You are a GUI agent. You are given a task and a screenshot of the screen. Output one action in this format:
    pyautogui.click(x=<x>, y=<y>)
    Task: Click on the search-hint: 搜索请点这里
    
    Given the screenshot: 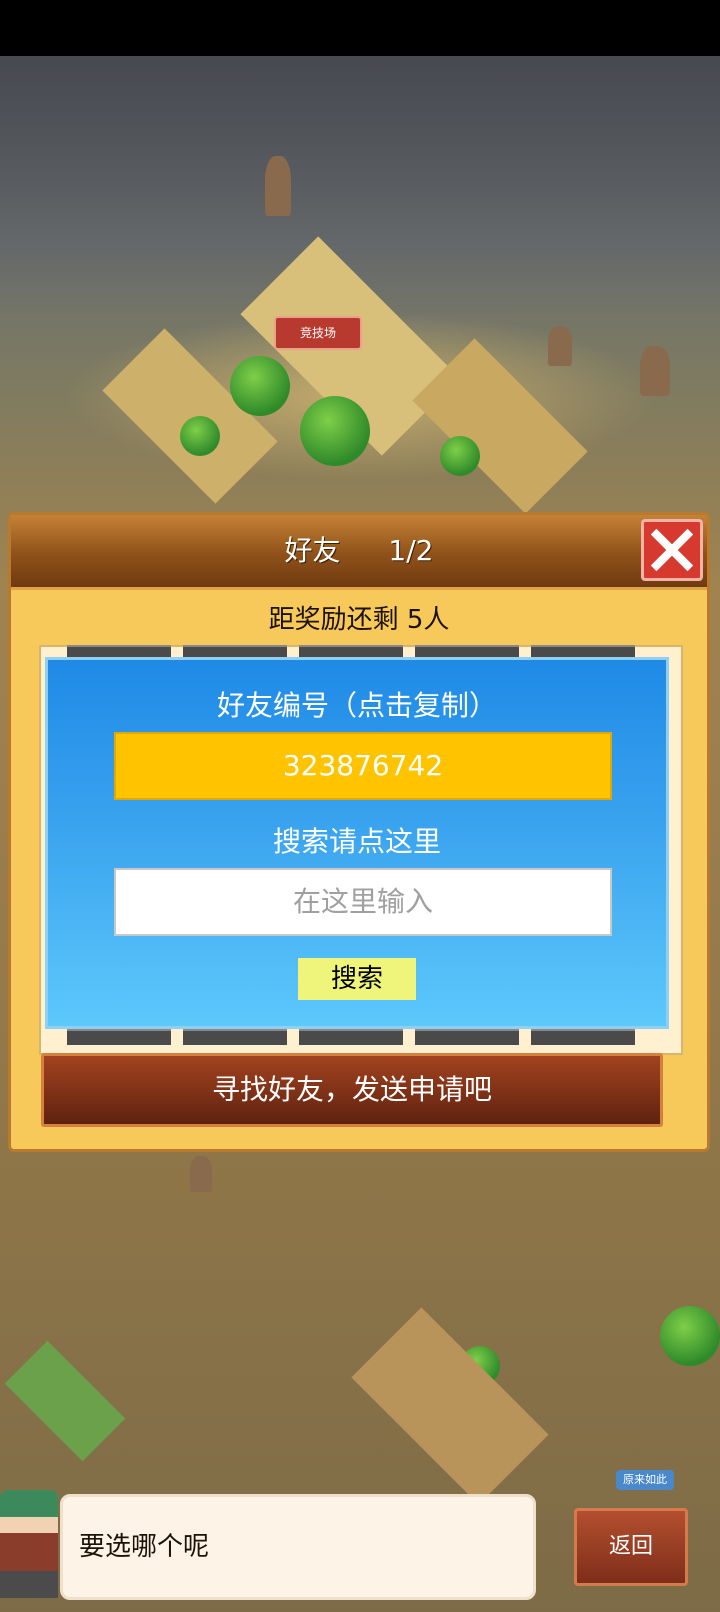 What is the action you would take?
    pyautogui.click(x=356, y=841)
    